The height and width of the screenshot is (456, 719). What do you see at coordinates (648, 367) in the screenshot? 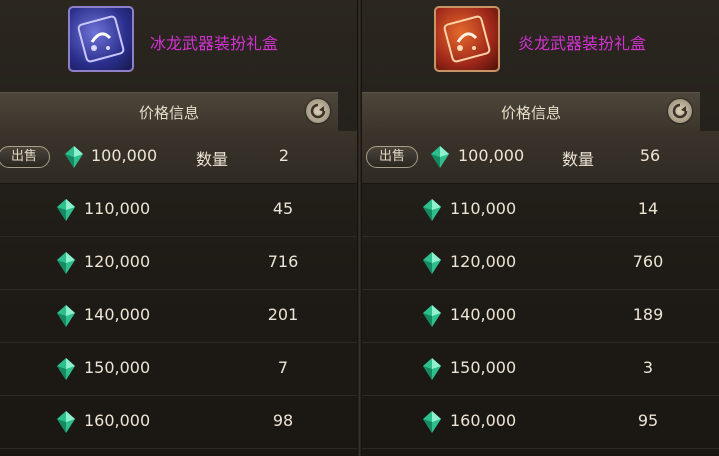
I see `quantity-value: 3` at bounding box center [648, 367].